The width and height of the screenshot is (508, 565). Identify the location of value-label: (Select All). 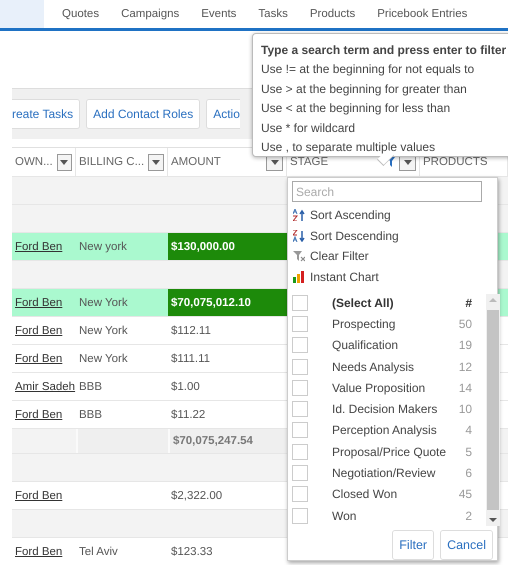
(389, 303).